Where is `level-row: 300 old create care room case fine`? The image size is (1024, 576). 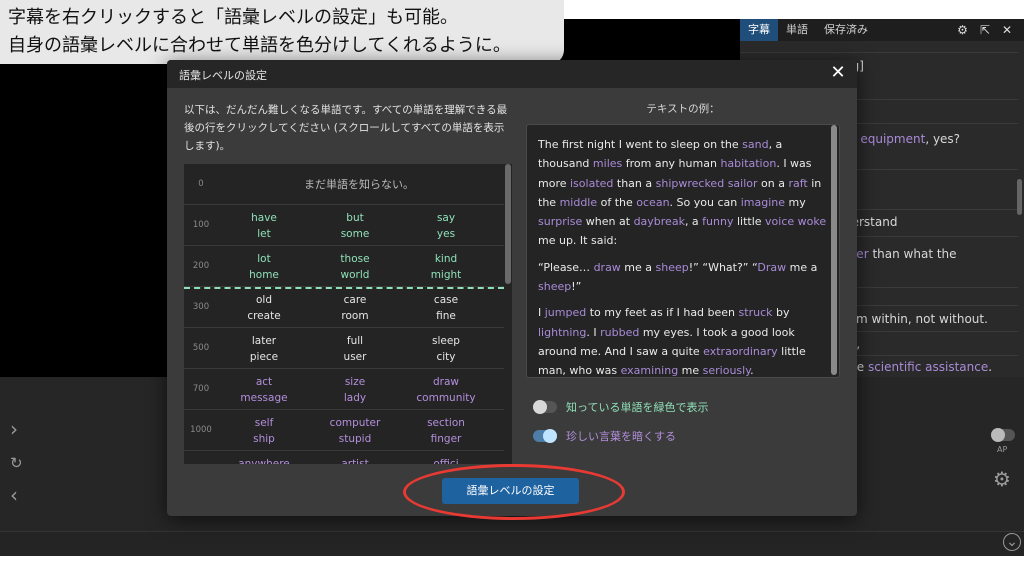 level-row: 300 old create care room case fine is located at coordinates (344, 307).